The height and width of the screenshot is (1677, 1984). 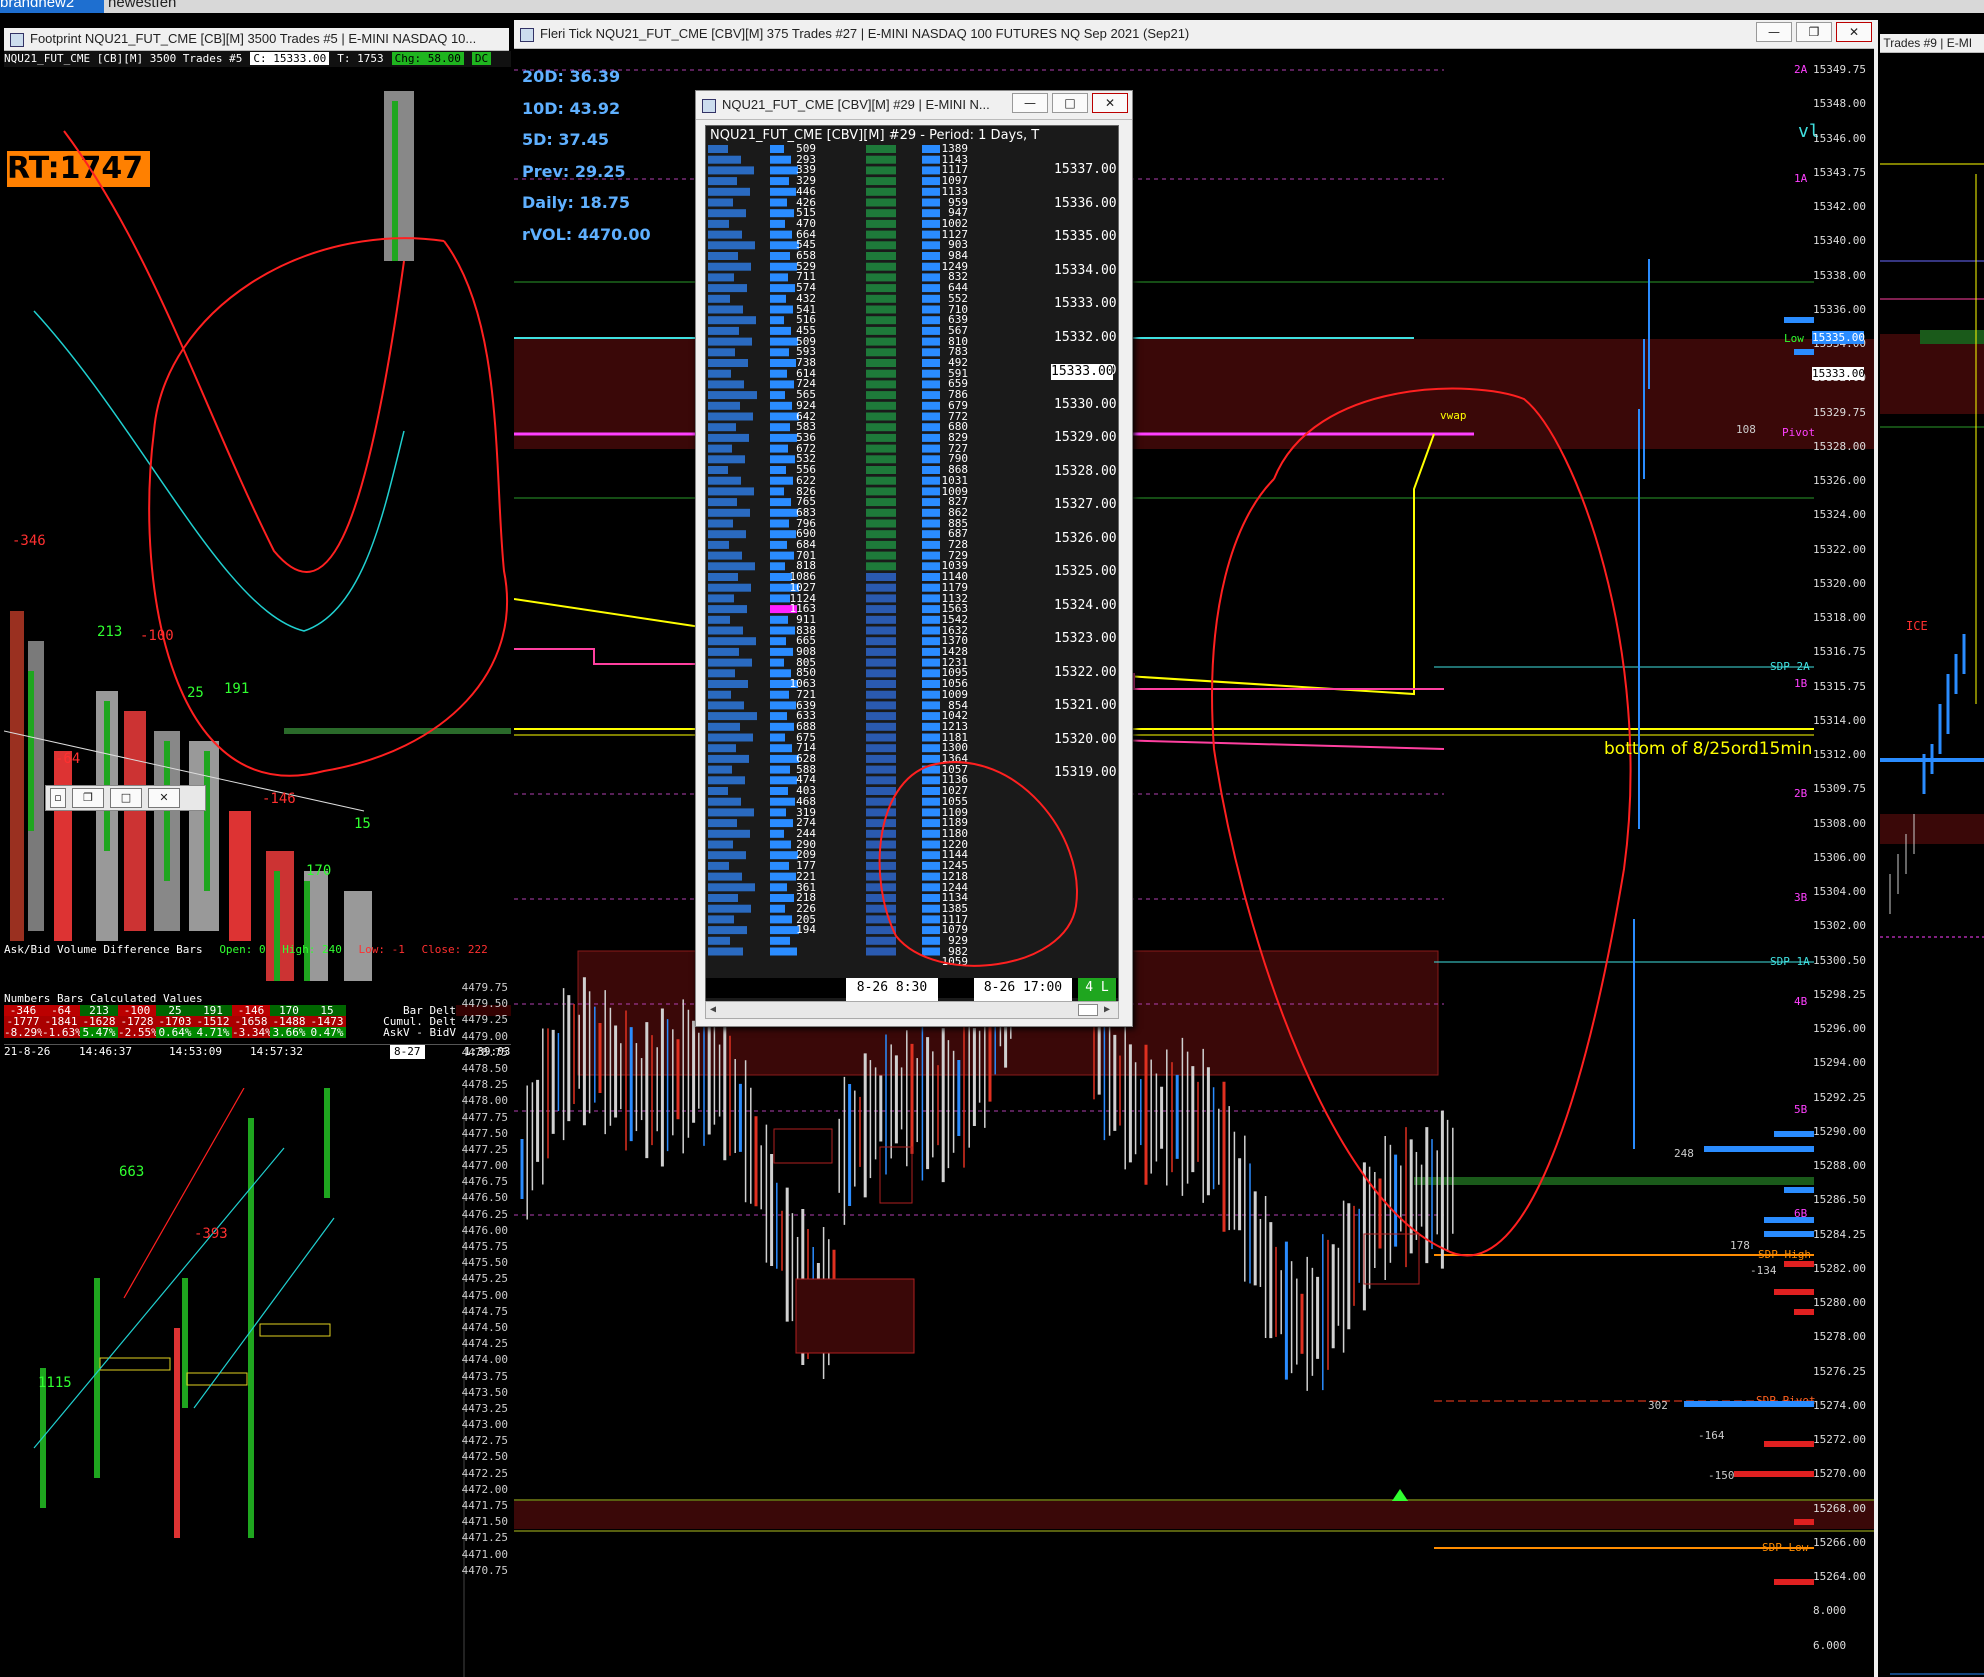 What do you see at coordinates (484, 1279) in the screenshot?
I see `ladder-price: 4475.25` at bounding box center [484, 1279].